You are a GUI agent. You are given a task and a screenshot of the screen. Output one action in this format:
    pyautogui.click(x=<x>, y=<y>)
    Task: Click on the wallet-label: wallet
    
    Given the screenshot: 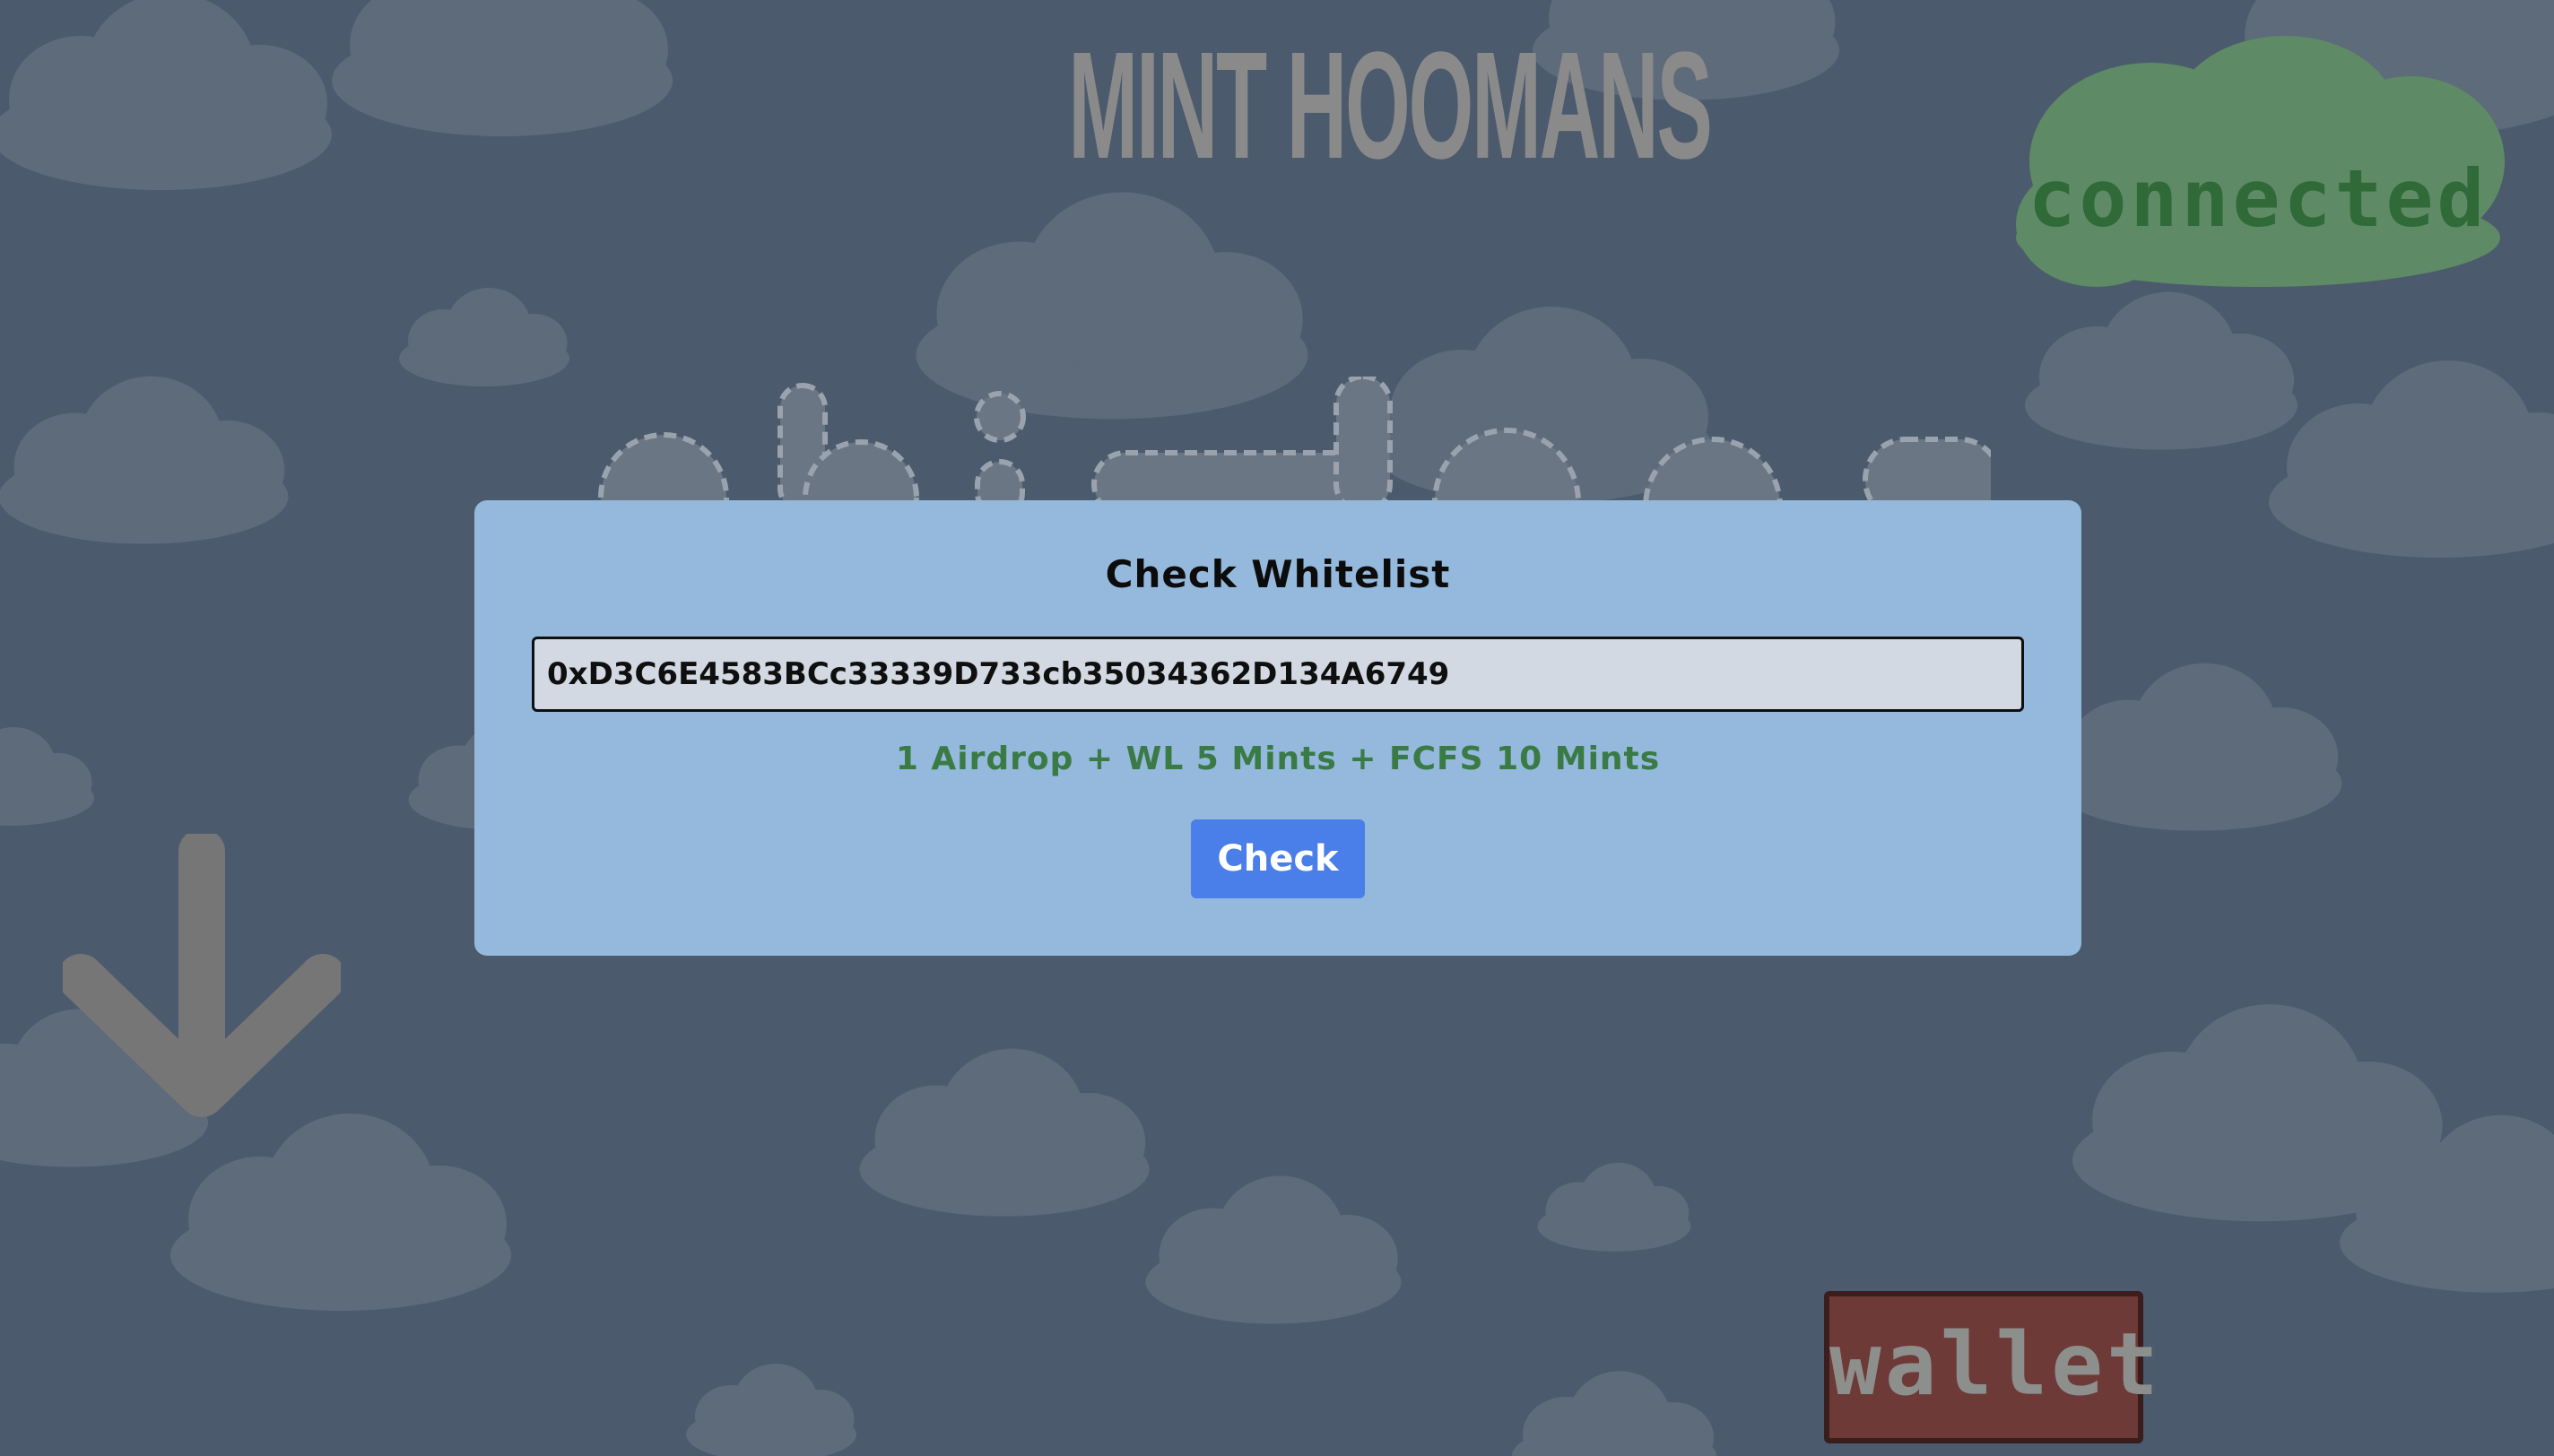 What is the action you would take?
    pyautogui.click(x=1995, y=1365)
    